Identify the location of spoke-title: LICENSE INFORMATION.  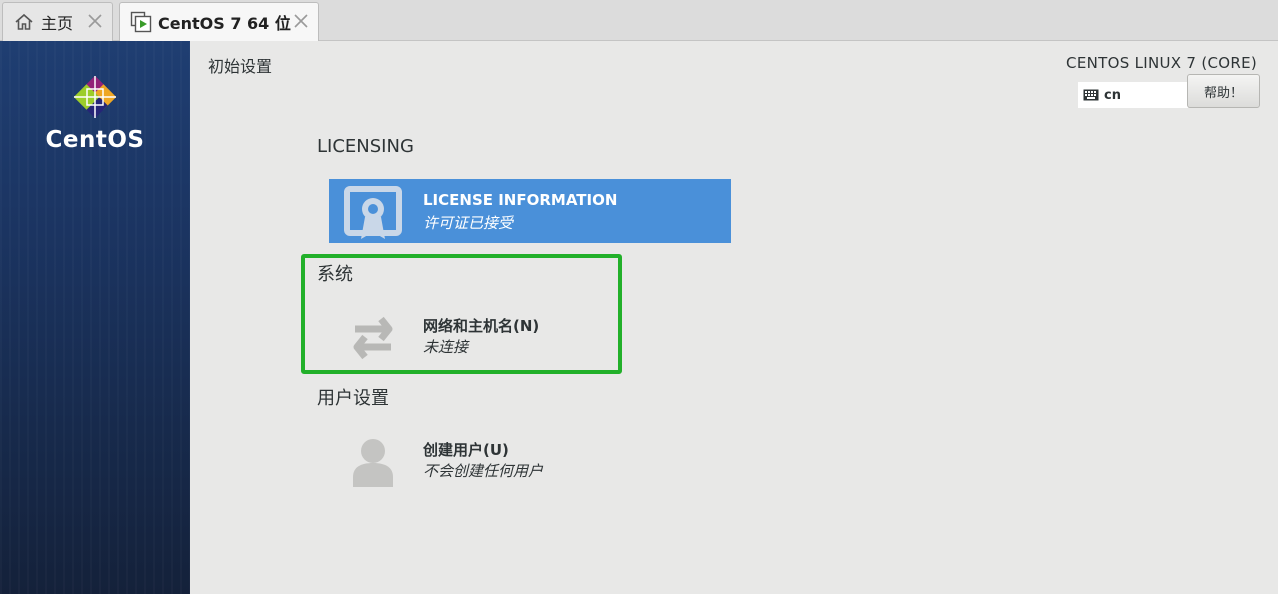
(520, 200).